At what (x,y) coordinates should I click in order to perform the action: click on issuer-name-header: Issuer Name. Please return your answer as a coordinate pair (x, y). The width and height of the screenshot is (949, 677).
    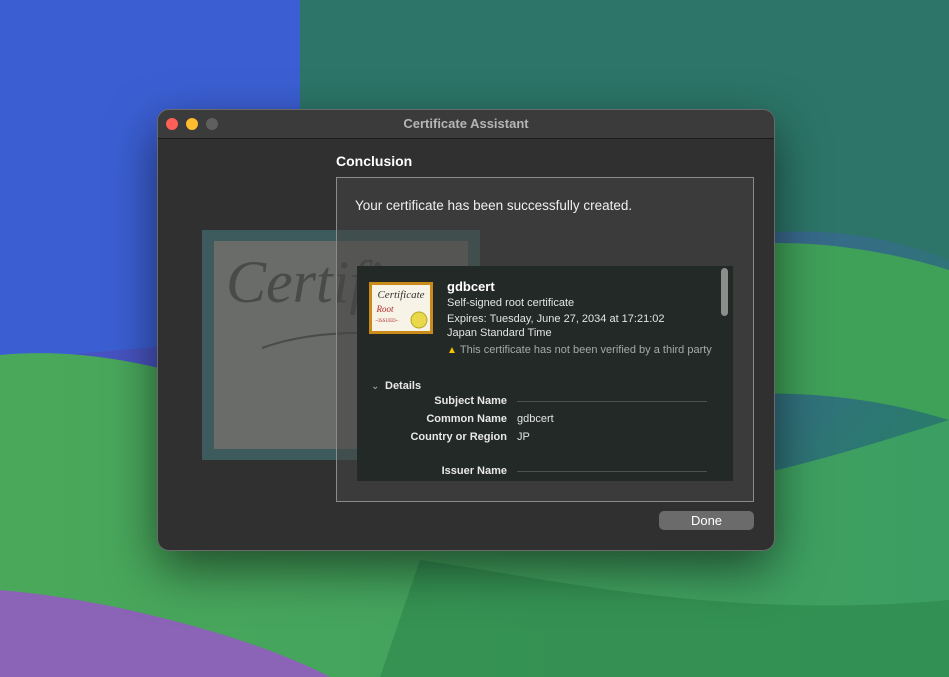
    Looking at the image, I should click on (474, 471).